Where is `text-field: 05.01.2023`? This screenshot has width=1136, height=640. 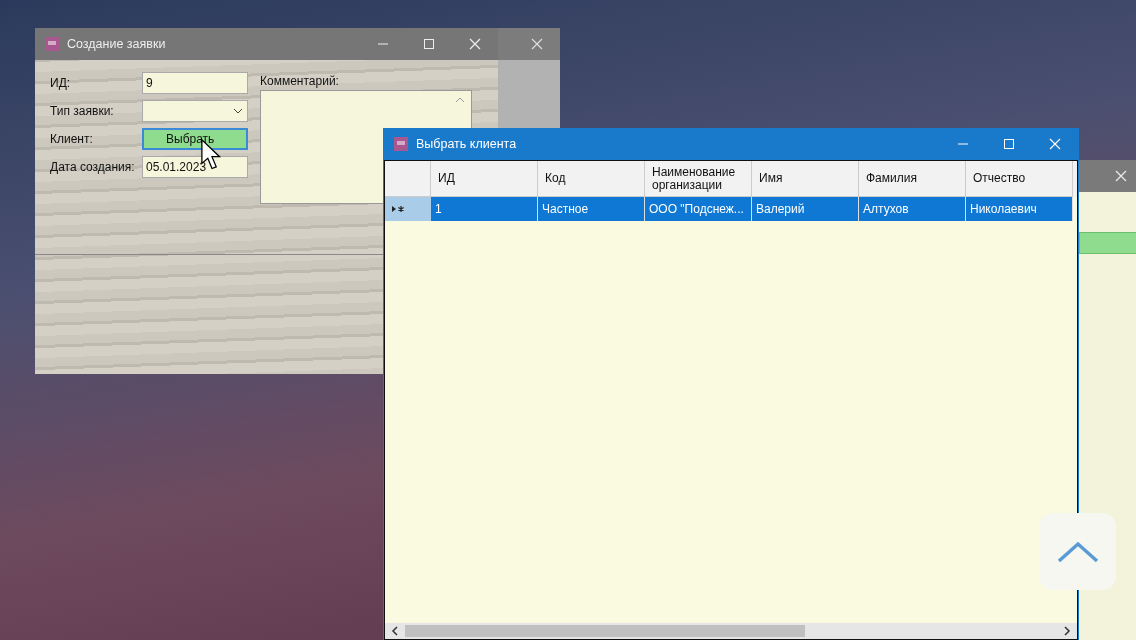 text-field: 05.01.2023 is located at coordinates (195, 167).